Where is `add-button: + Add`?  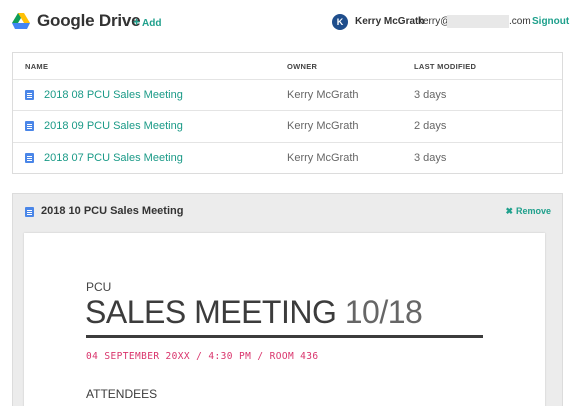 add-button: + Add is located at coordinates (147, 22).